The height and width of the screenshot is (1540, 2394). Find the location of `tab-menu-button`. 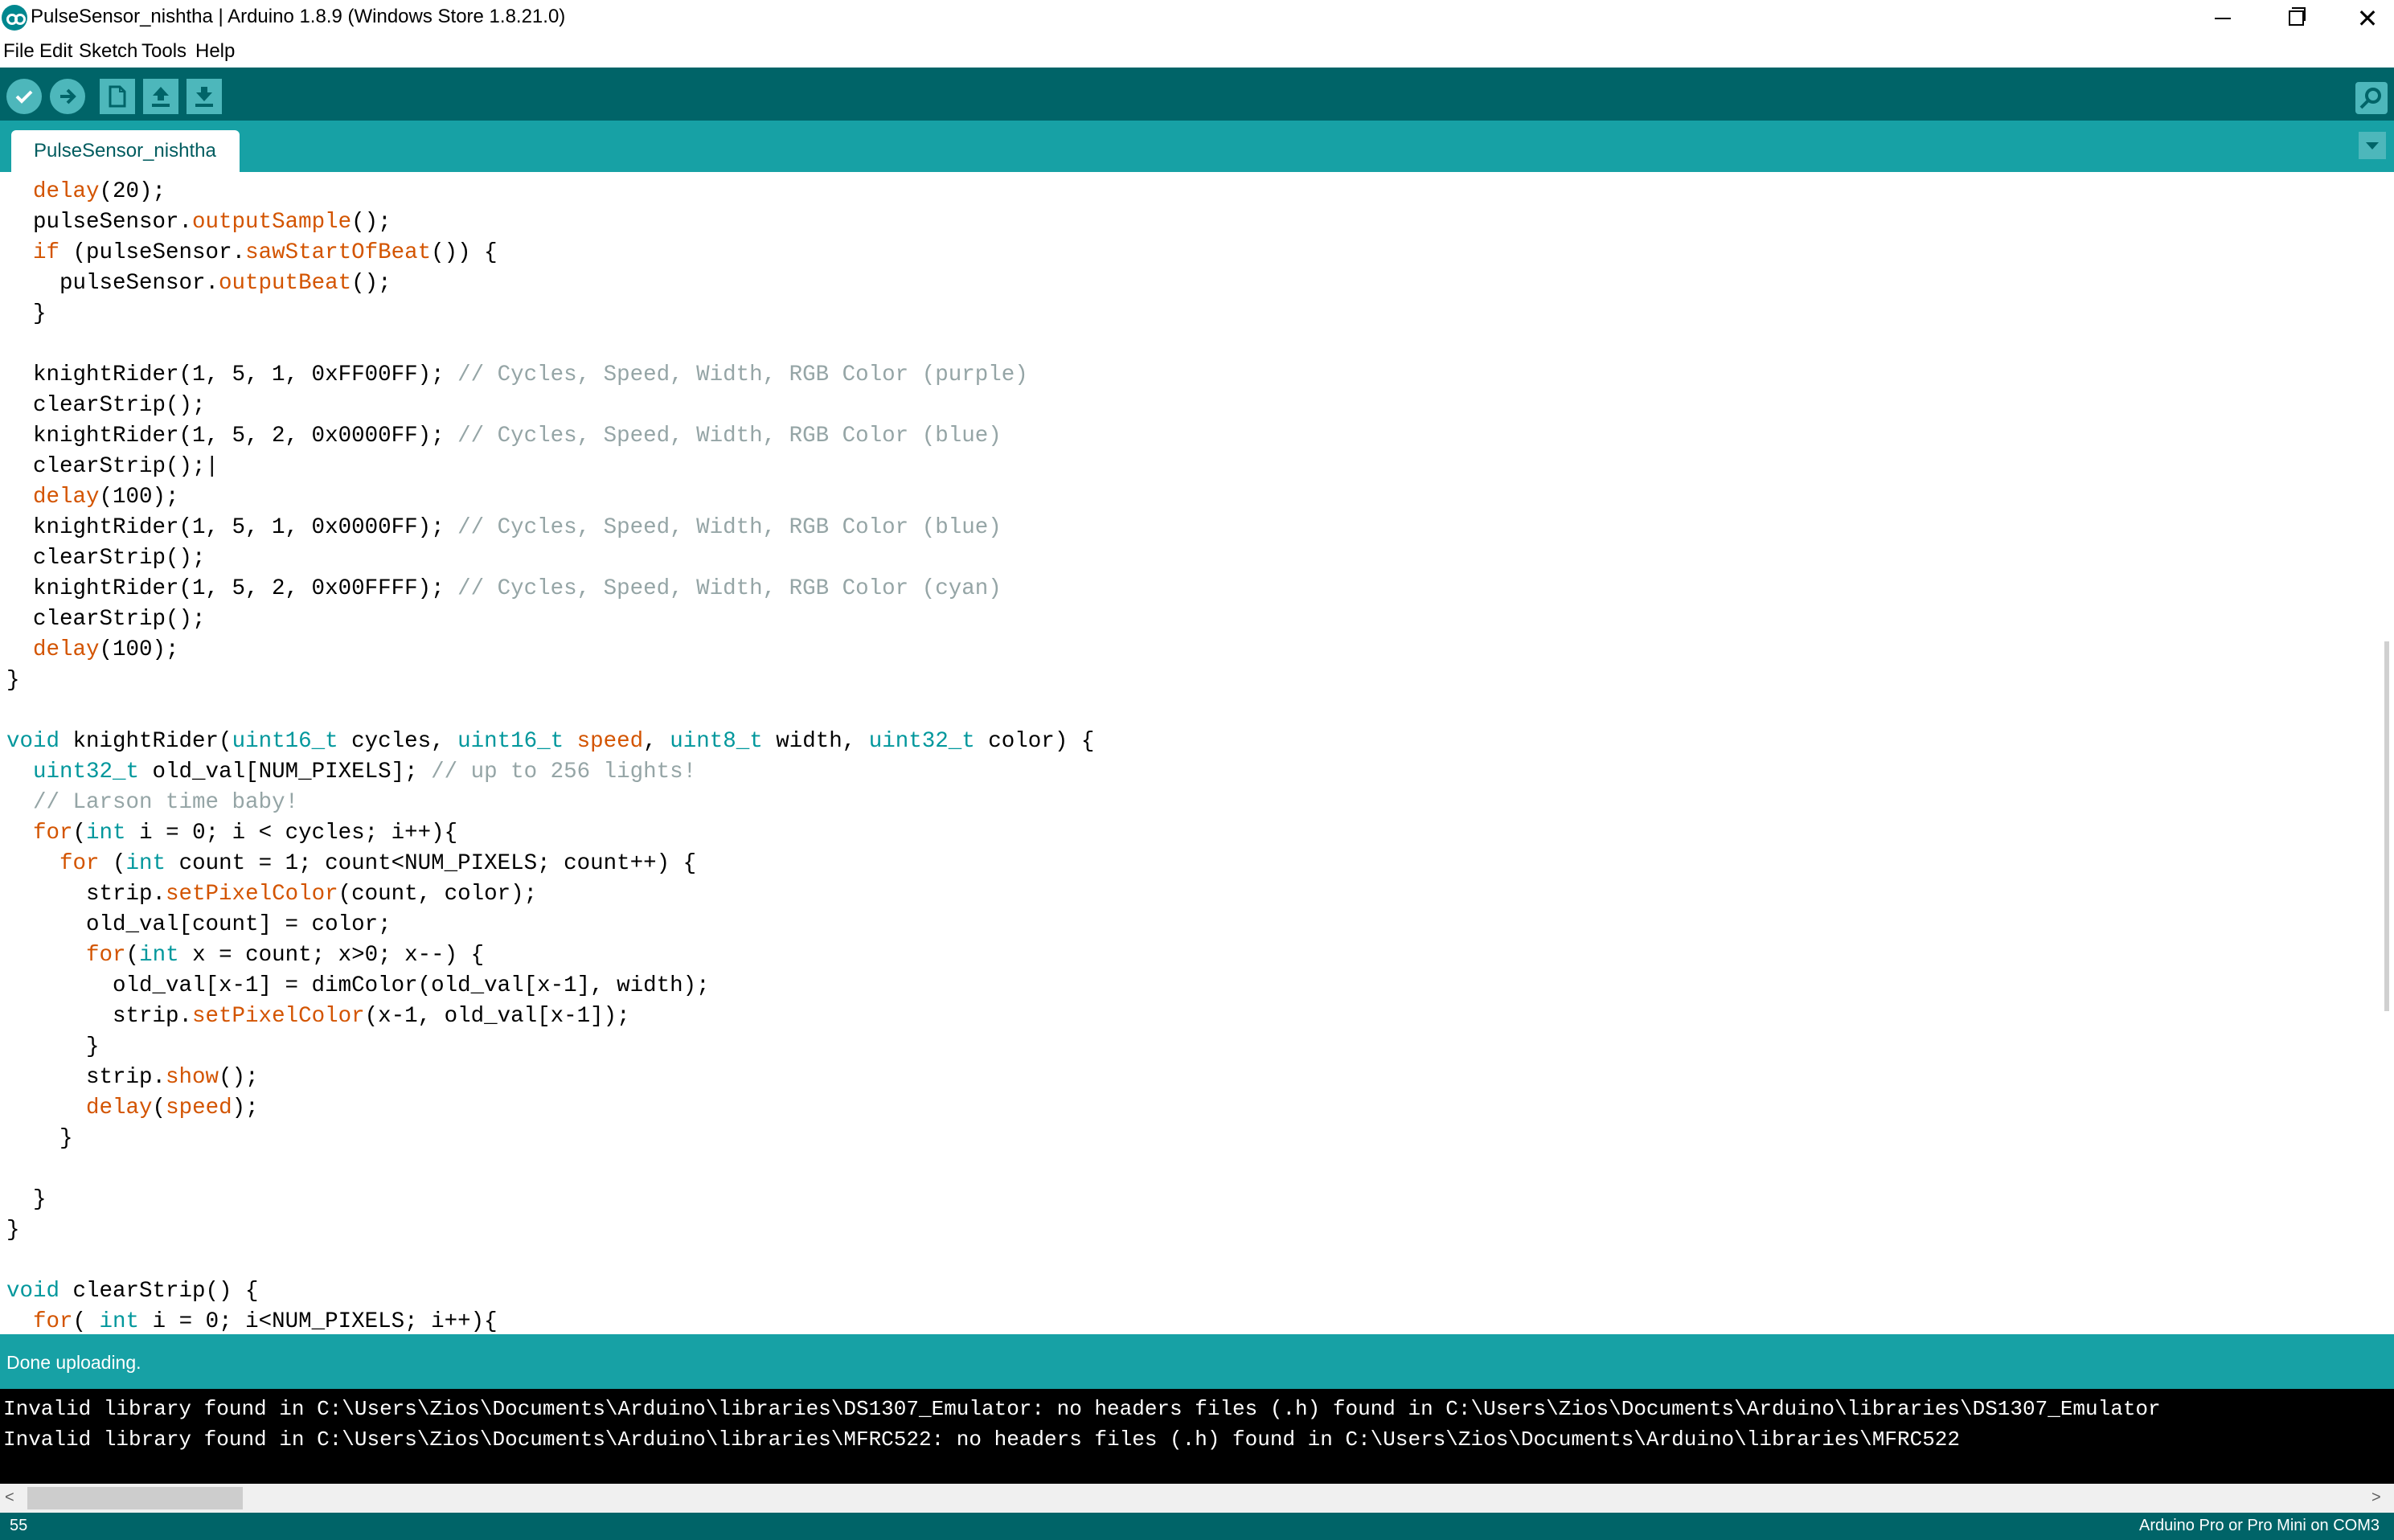

tab-menu-button is located at coordinates (2372, 146).